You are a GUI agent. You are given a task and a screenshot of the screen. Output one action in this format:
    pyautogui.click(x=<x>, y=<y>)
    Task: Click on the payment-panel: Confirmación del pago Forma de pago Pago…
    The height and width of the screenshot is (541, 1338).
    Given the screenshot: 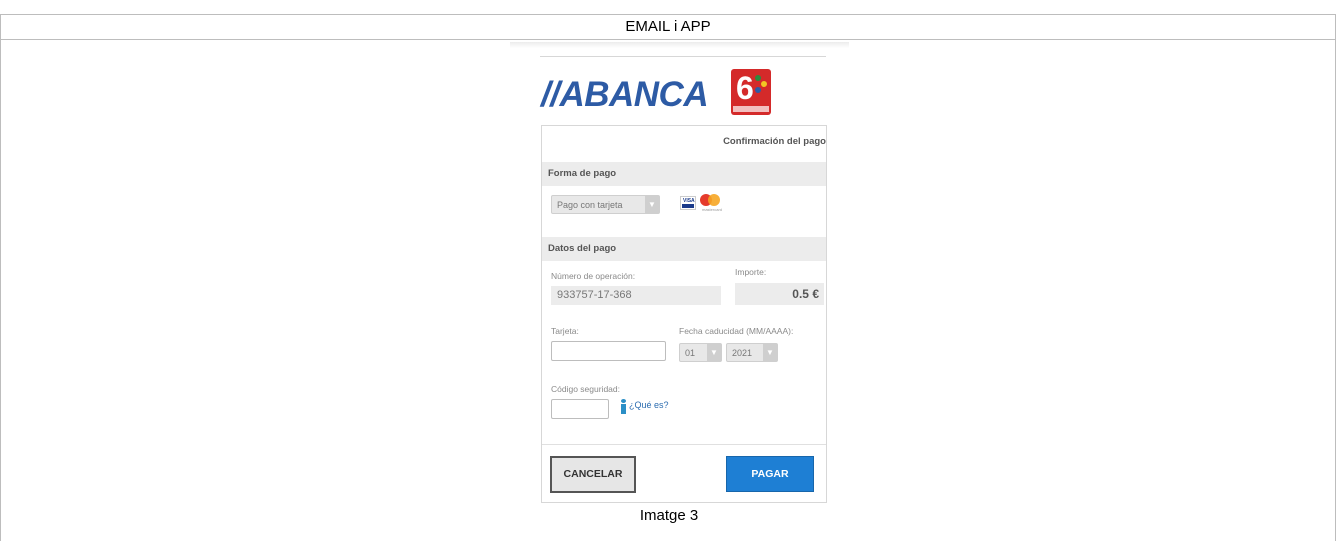 What is the action you would take?
    pyautogui.click(x=684, y=314)
    